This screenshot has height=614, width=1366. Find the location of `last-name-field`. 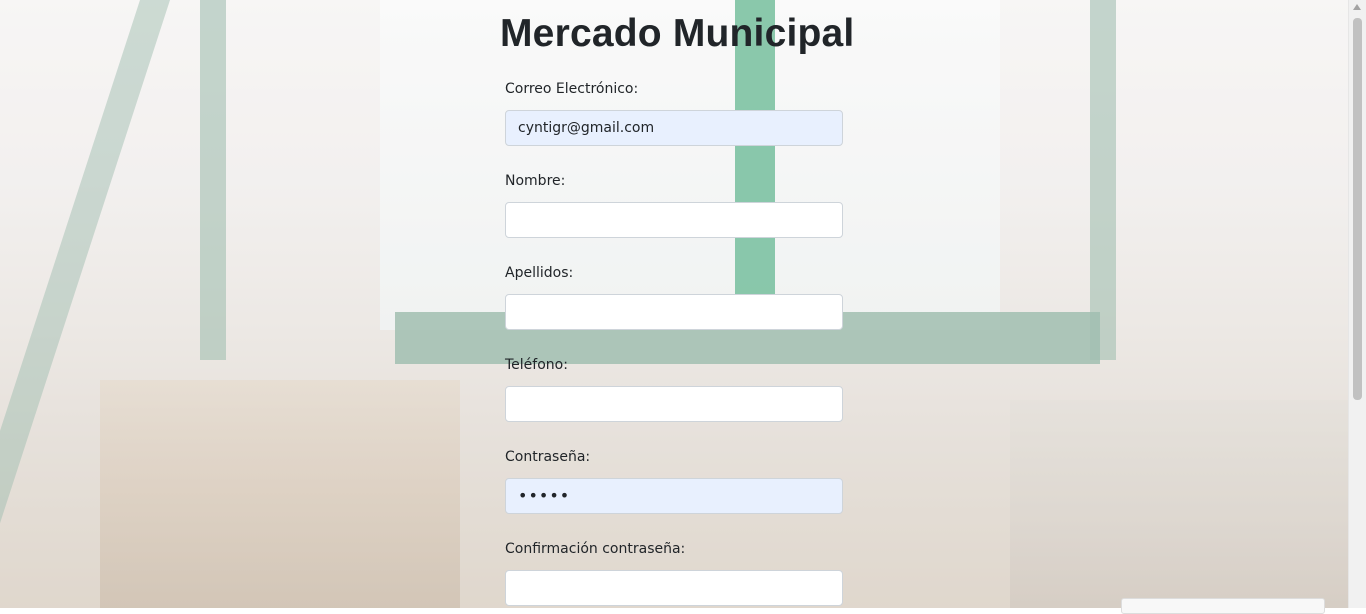

last-name-field is located at coordinates (674, 312).